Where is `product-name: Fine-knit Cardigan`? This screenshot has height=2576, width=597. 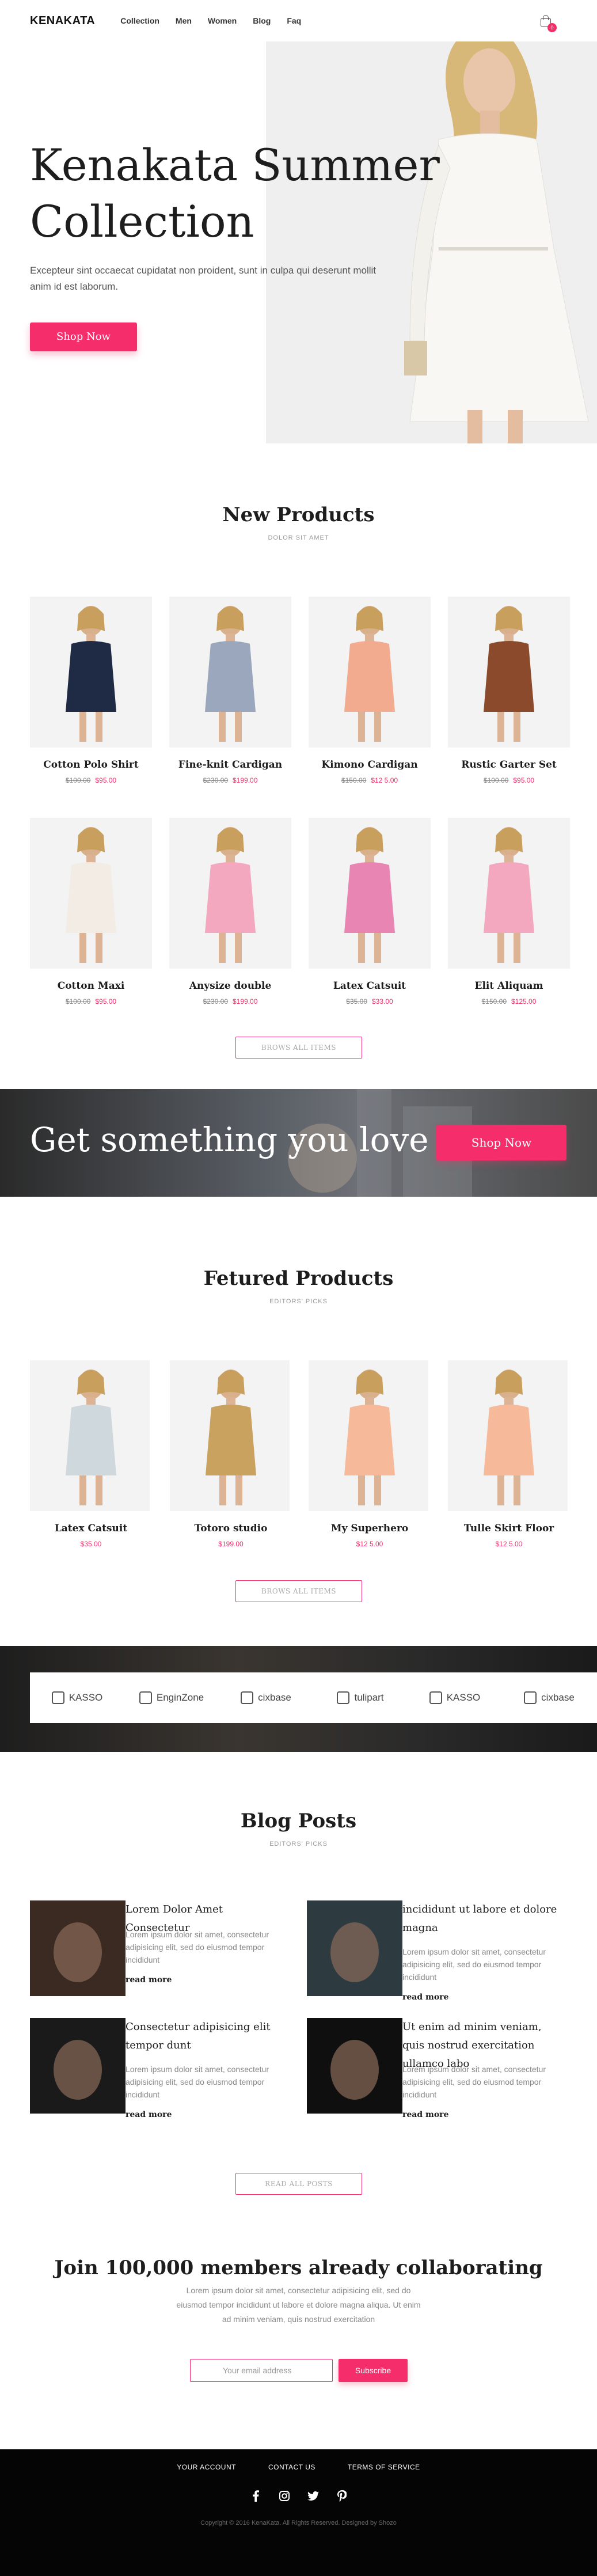 product-name: Fine-knit Cardigan is located at coordinates (230, 765).